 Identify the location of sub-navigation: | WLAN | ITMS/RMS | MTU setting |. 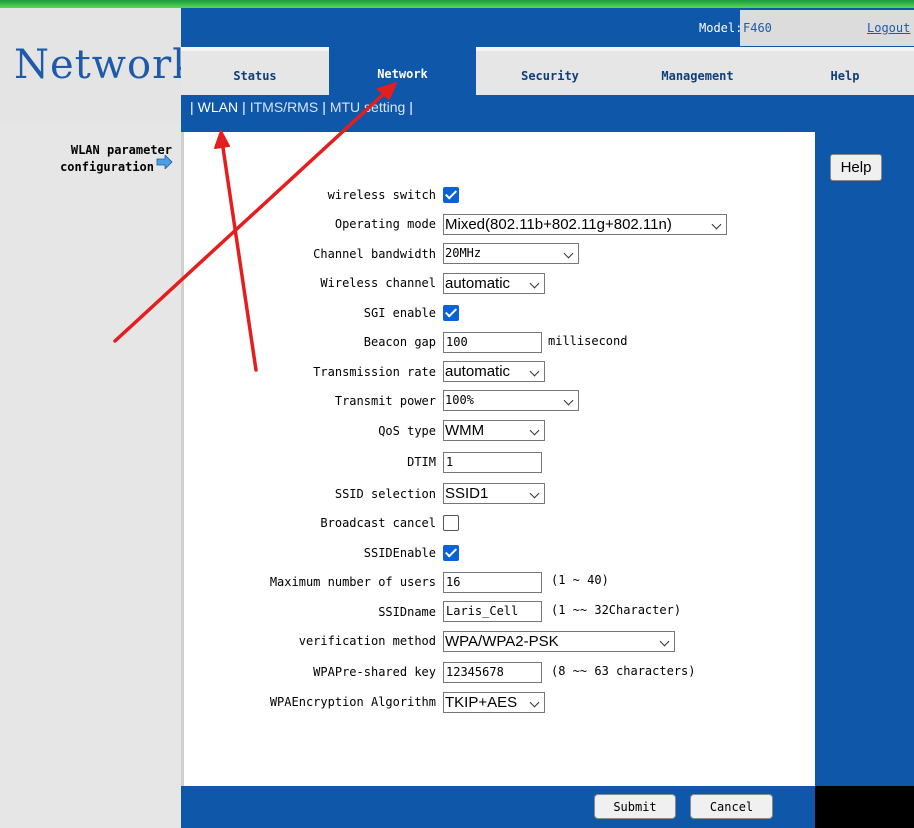
(301, 107).